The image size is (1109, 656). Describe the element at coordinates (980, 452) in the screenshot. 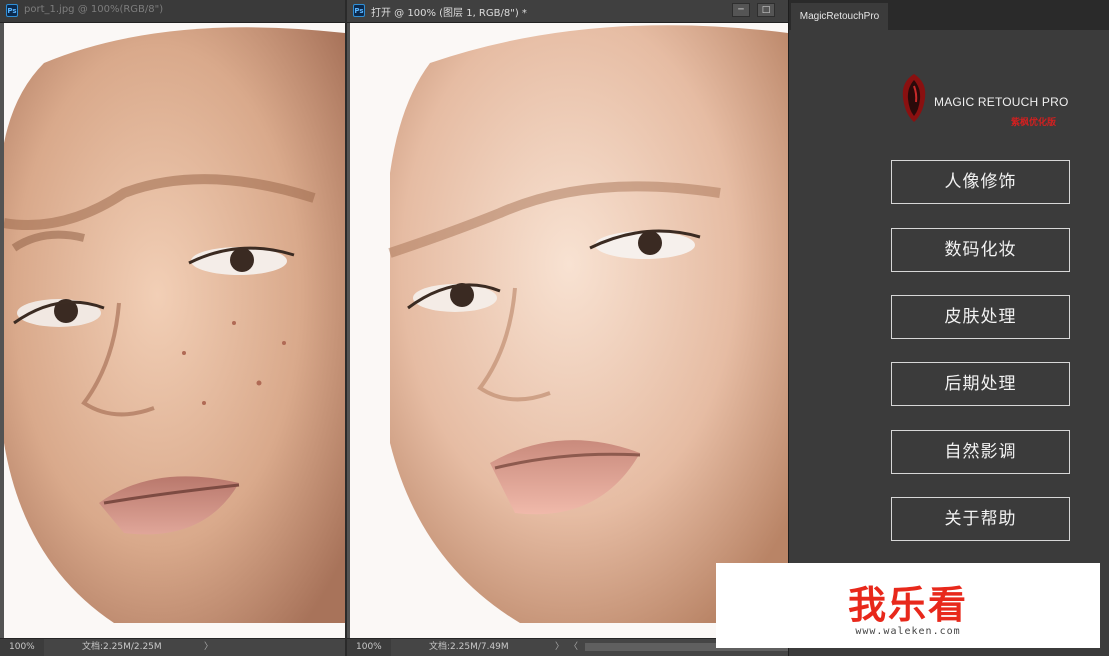

I see `natural-tone-button: 自然影调` at that location.